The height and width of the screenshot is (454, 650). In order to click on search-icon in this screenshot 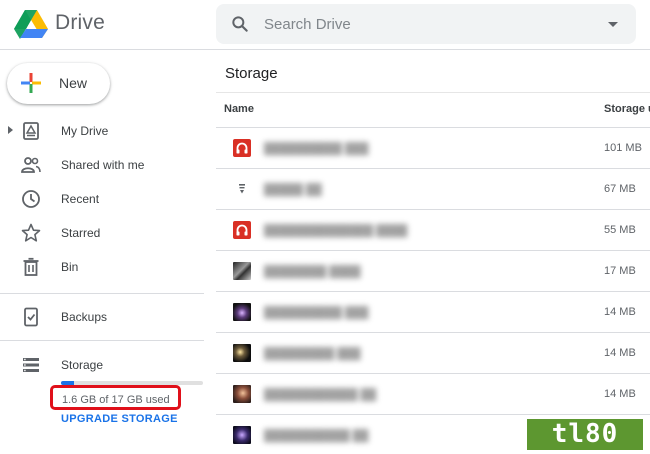, I will do `click(240, 24)`.